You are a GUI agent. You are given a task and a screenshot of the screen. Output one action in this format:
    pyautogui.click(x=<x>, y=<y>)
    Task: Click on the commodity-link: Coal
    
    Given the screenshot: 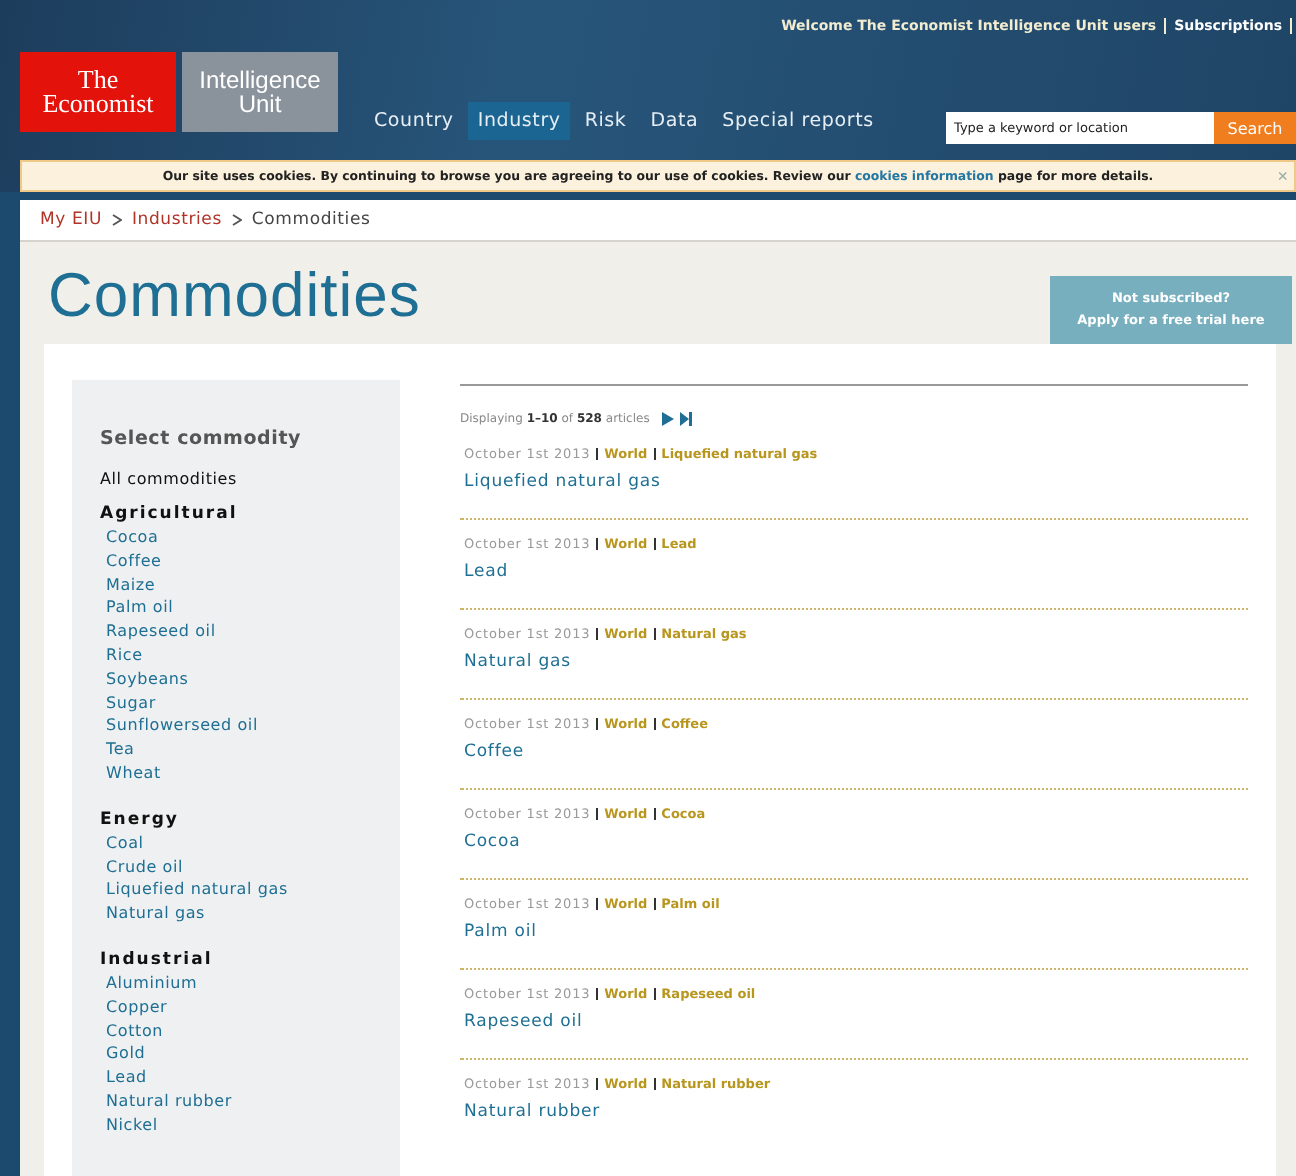 What is the action you would take?
    pyautogui.click(x=250, y=843)
    